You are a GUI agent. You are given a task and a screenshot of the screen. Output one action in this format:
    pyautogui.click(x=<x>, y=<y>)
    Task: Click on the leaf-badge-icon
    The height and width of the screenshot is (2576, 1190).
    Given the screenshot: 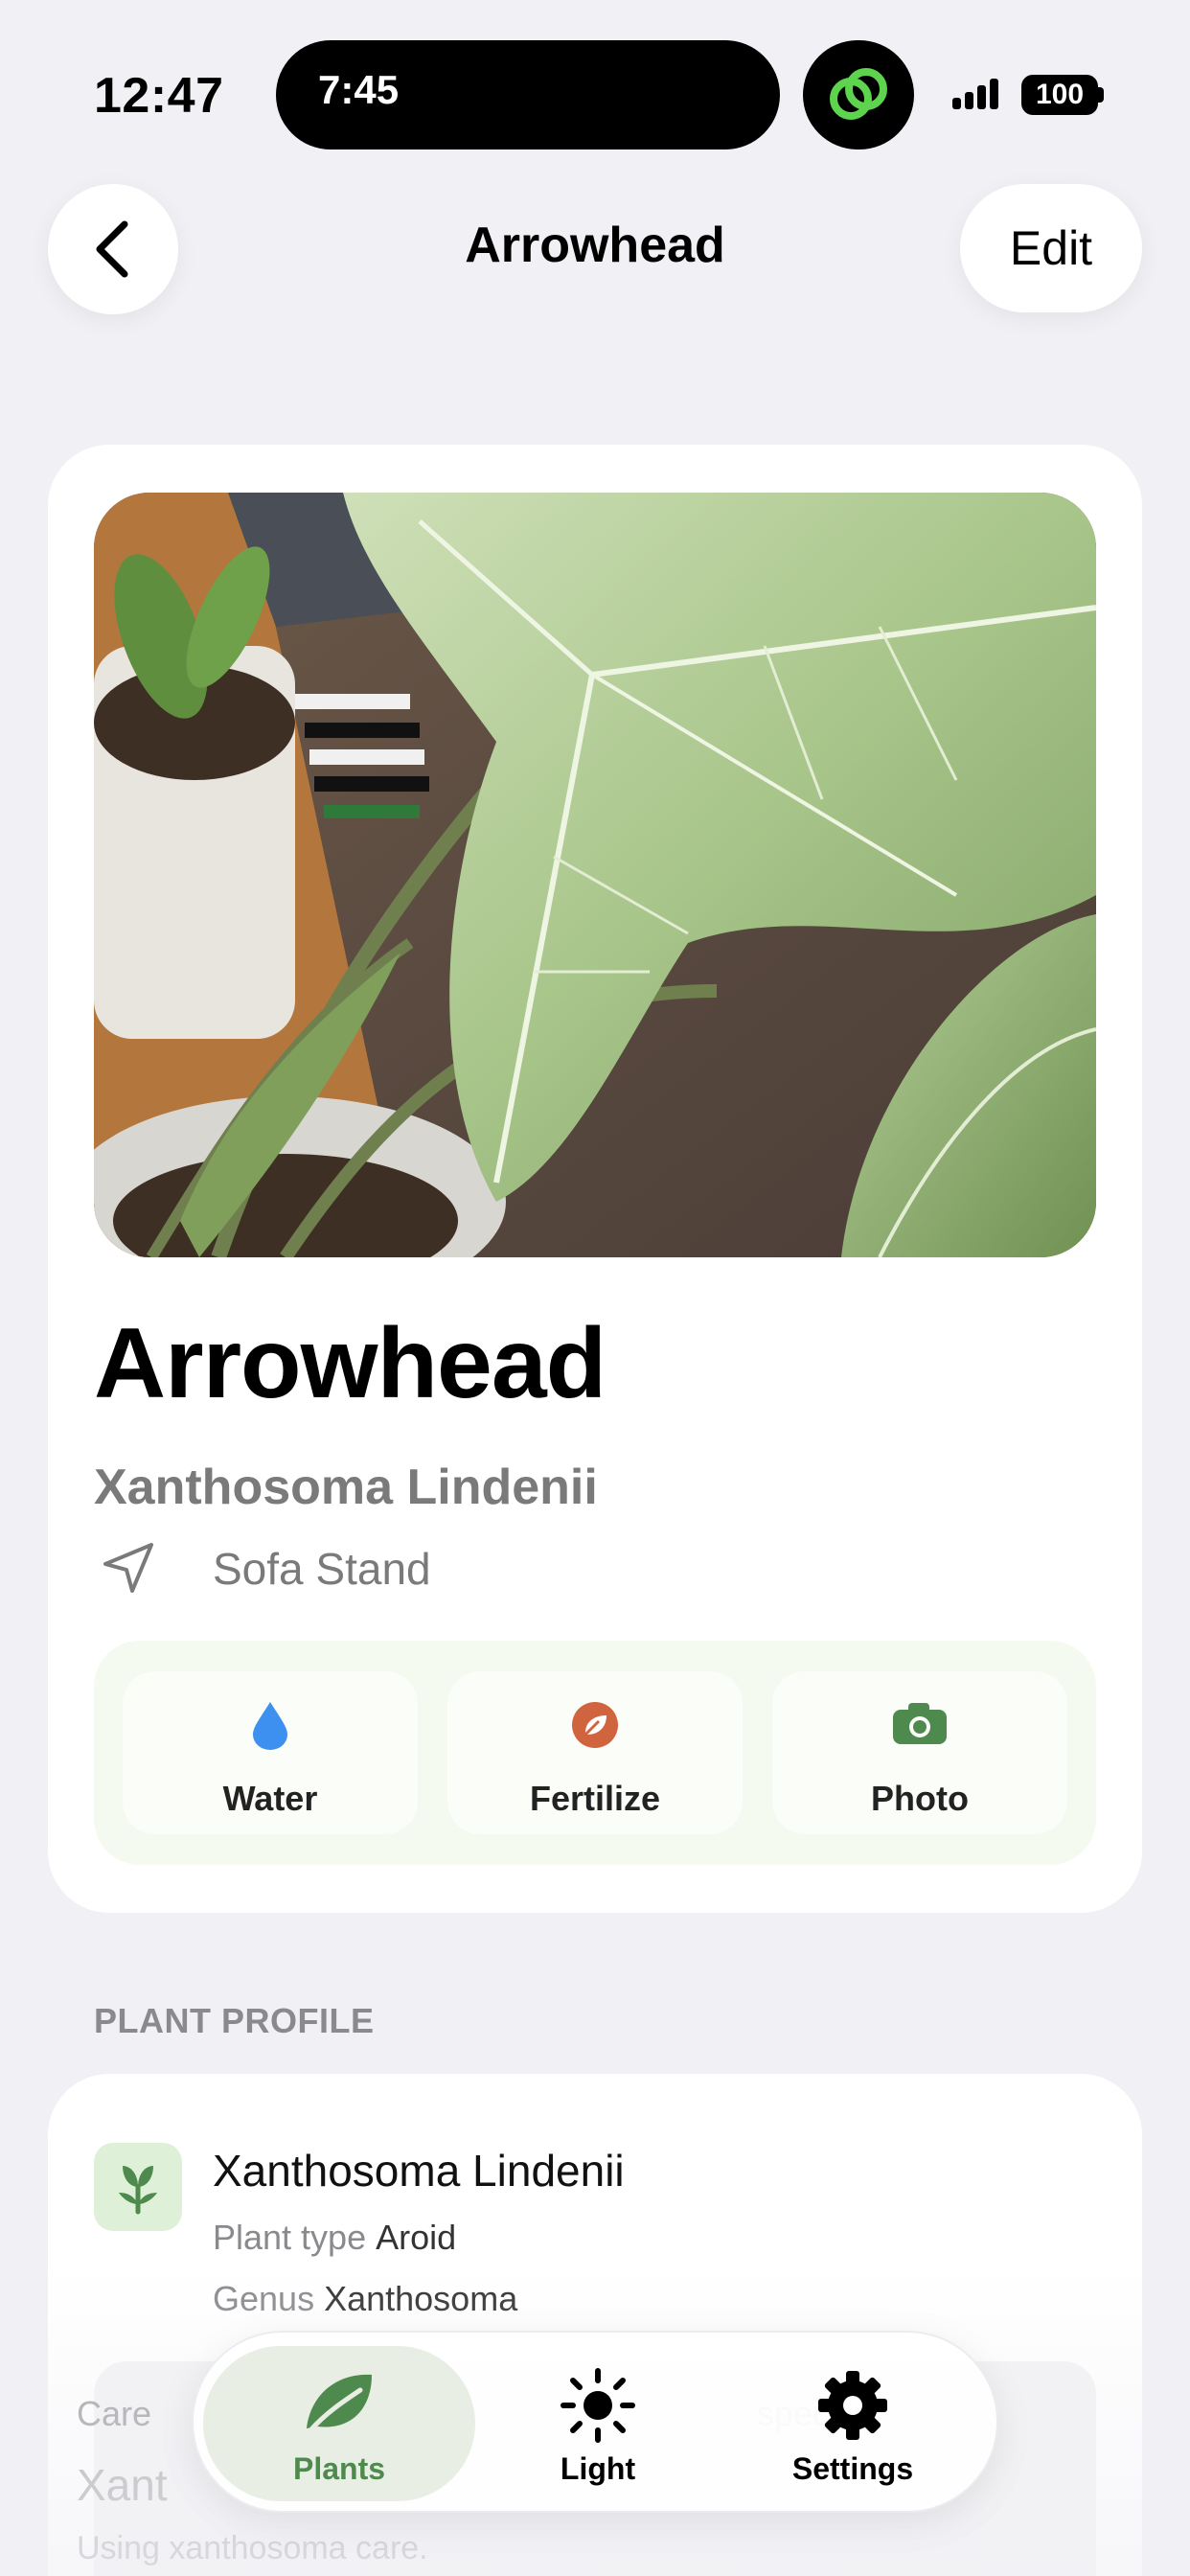 What is the action you would take?
    pyautogui.click(x=595, y=1725)
    